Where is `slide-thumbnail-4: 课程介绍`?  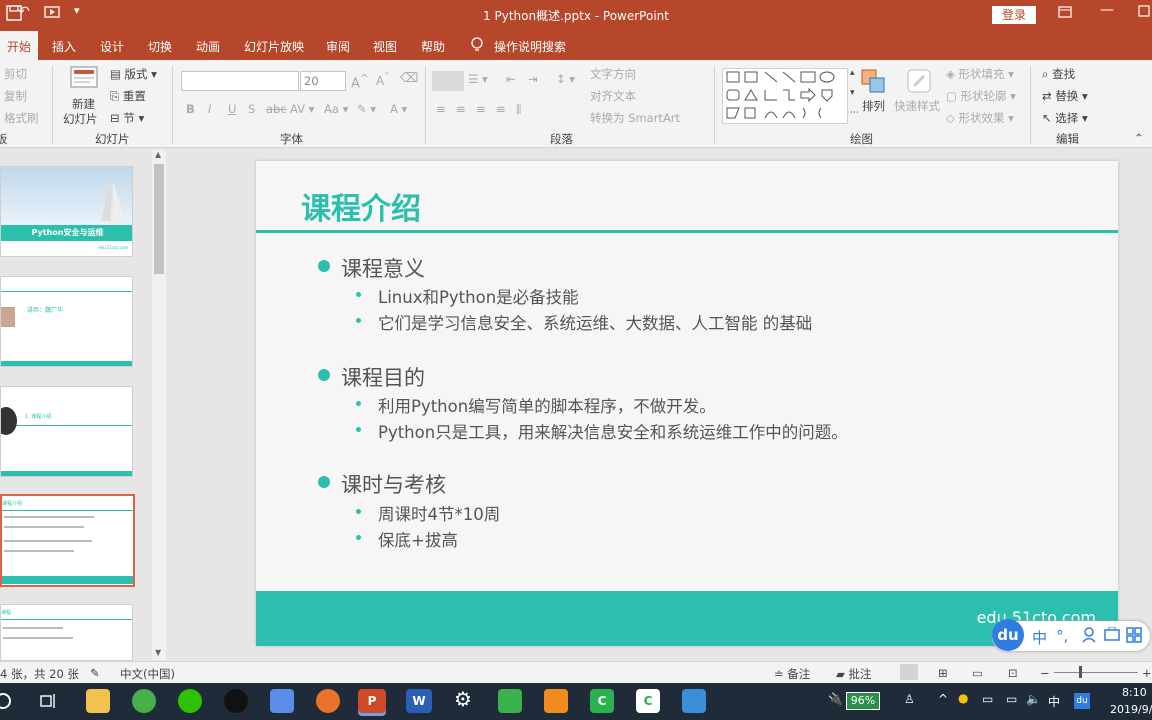 slide-thumbnail-4: 课程介绍 is located at coordinates (67, 540).